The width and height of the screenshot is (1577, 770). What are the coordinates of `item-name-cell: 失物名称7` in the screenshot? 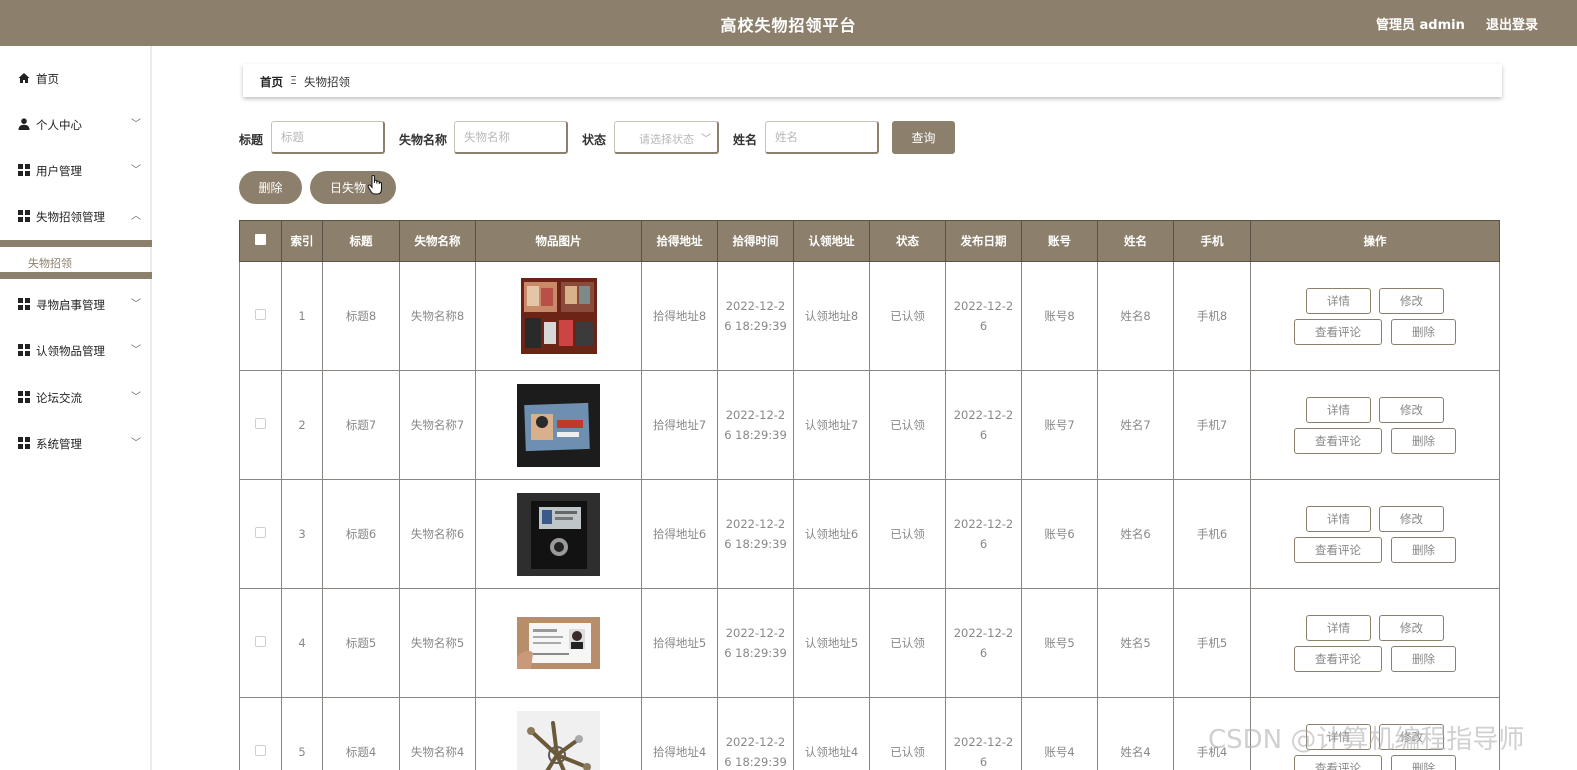 It's located at (437, 425).